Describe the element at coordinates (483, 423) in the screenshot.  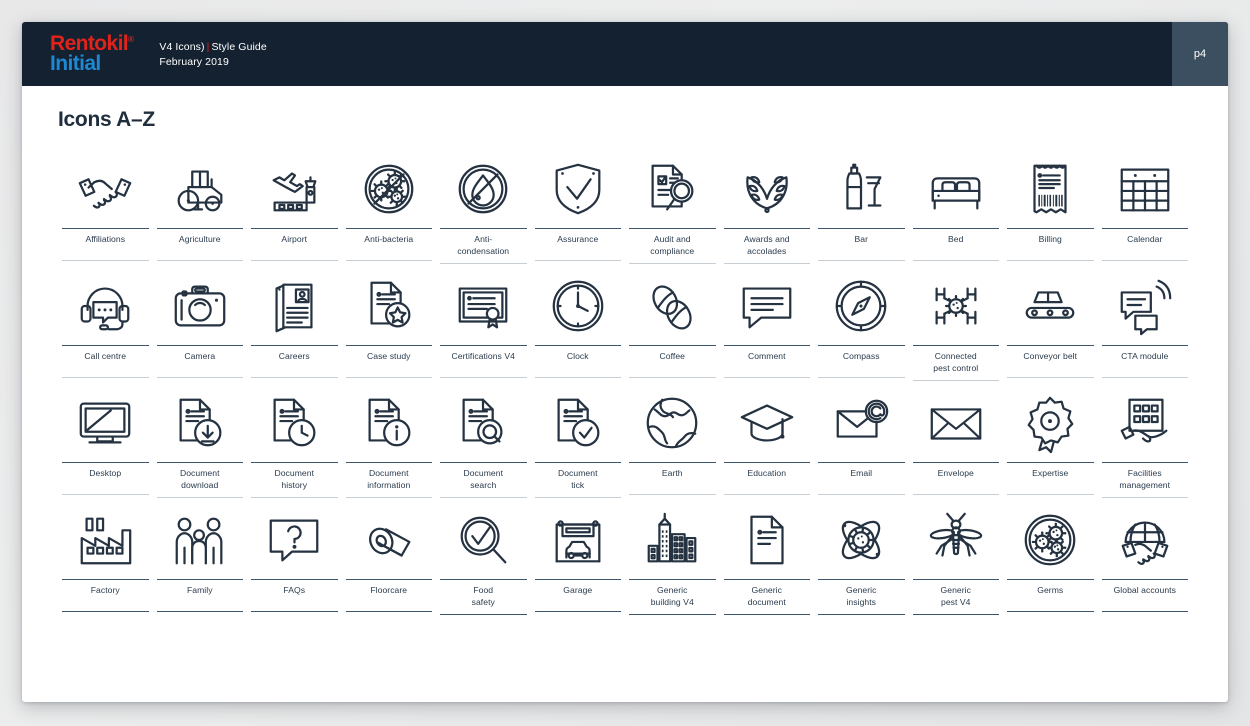
I see `document-search-icon` at that location.